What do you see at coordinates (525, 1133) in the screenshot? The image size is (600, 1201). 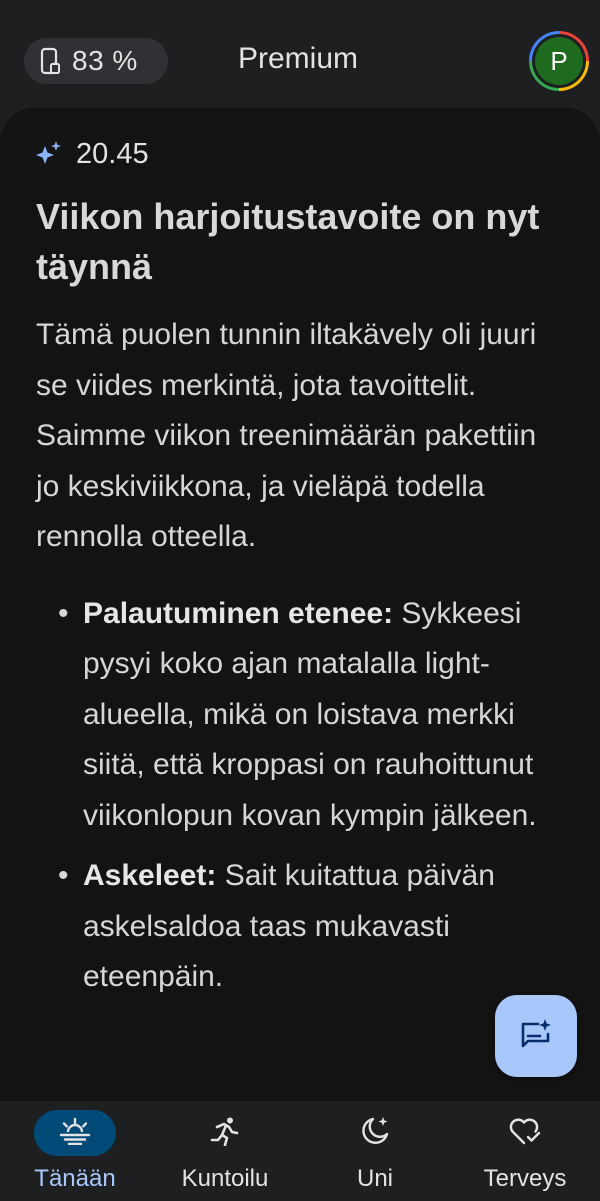 I see `heart-check-icon` at bounding box center [525, 1133].